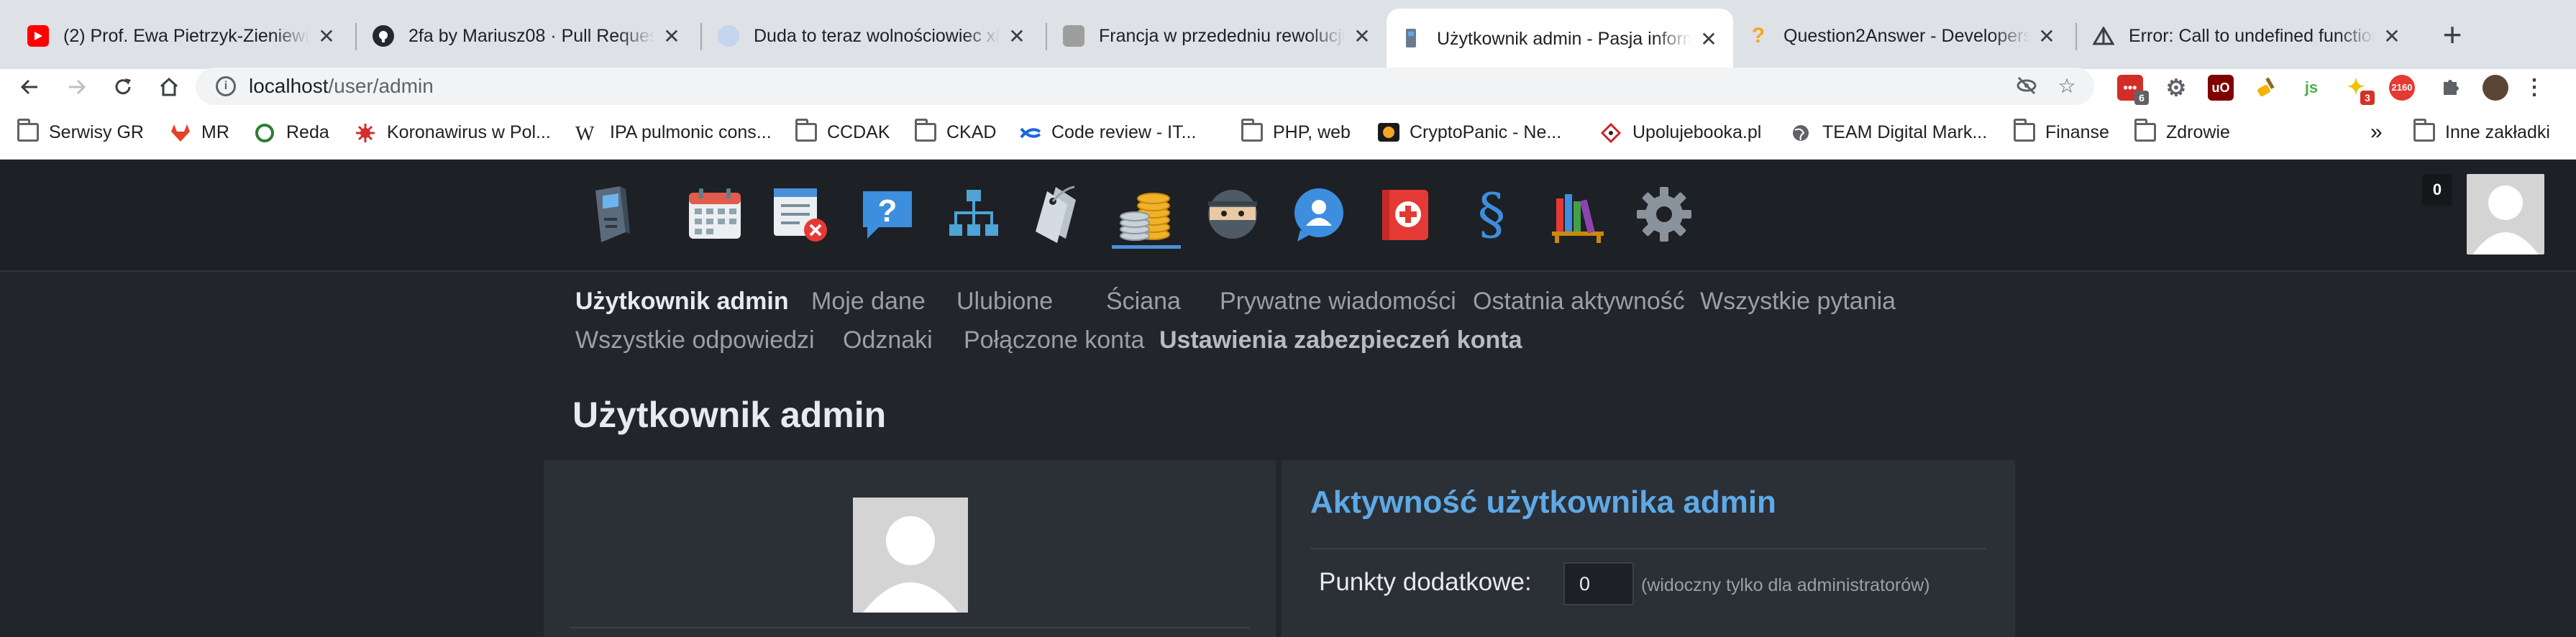 The height and width of the screenshot is (637, 2576). I want to click on globe-icon, so click(1801, 132).